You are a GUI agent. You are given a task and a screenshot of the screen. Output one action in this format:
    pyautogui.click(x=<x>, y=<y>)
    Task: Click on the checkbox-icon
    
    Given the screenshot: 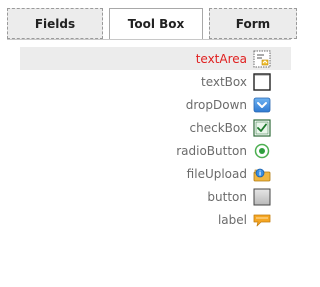 What is the action you would take?
    pyautogui.click(x=262, y=127)
    